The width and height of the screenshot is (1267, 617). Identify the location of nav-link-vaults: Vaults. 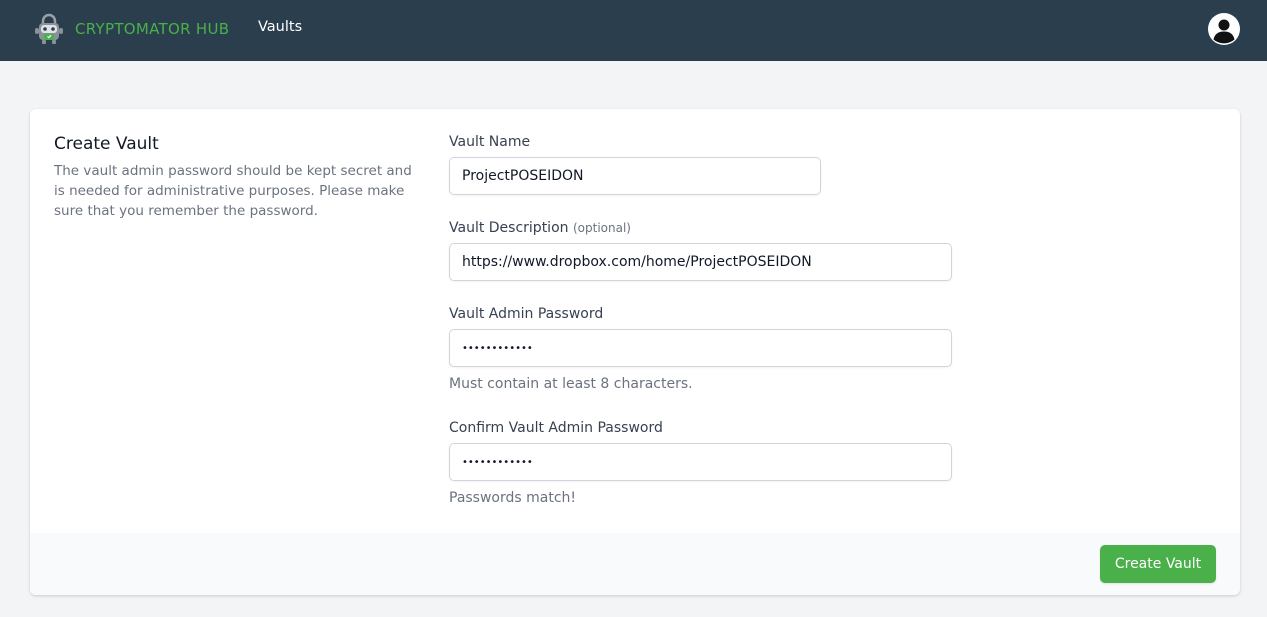
(280, 27).